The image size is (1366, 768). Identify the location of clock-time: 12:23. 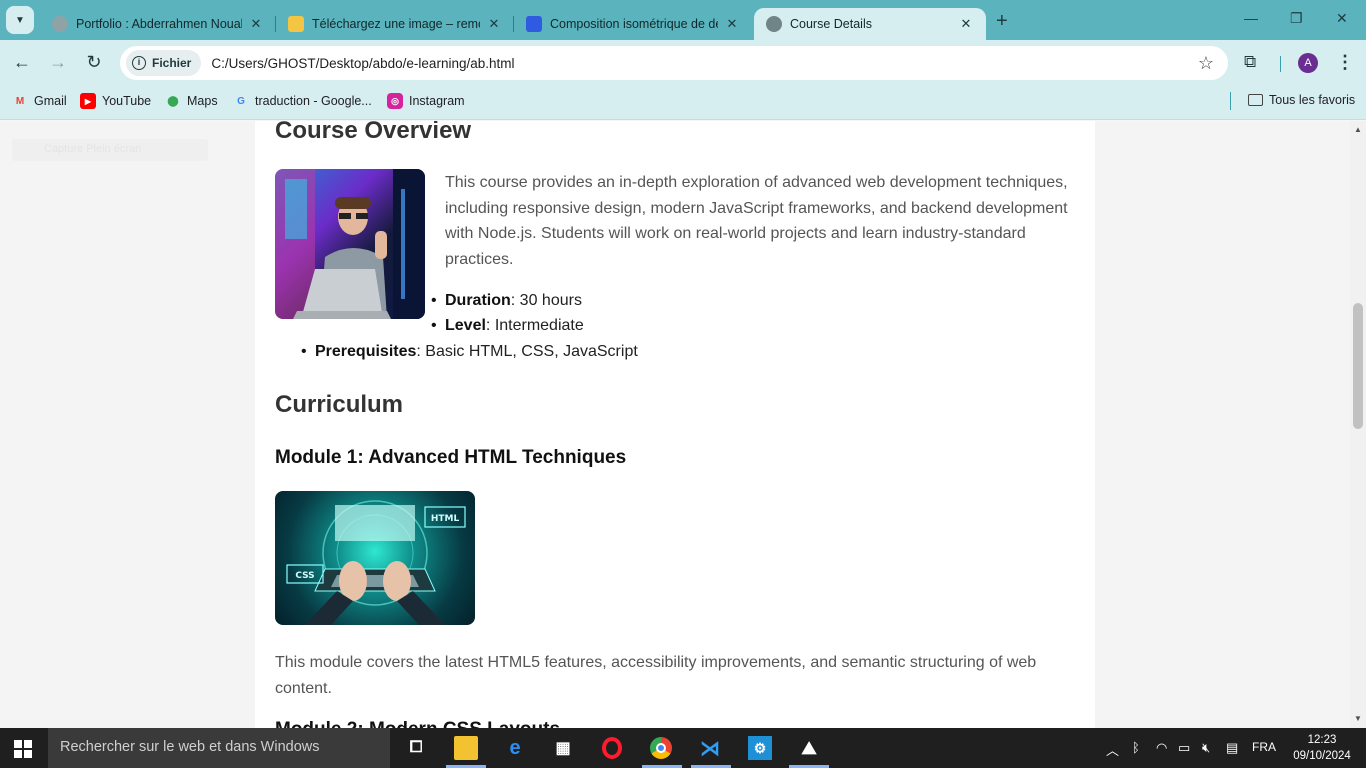
(1322, 740).